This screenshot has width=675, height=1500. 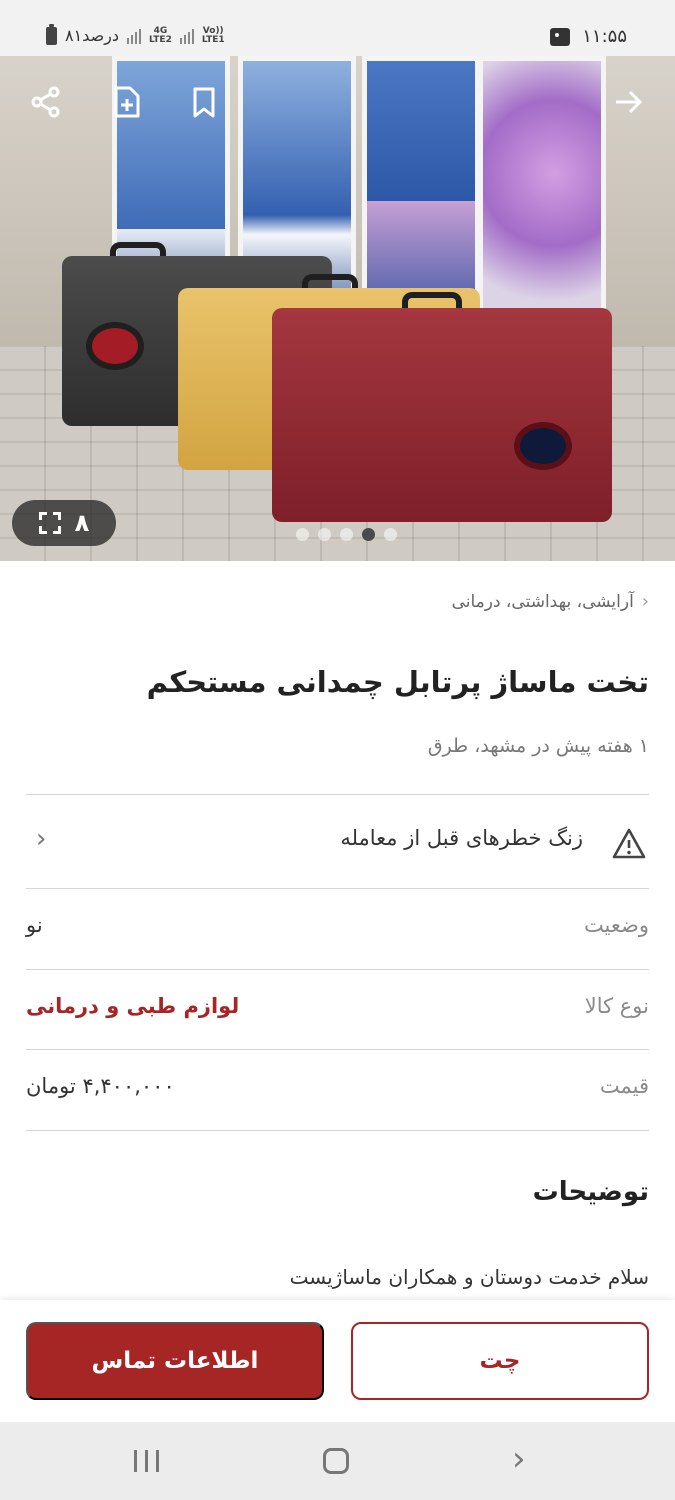 I want to click on scam-warning-row: زنگ خطرهای قبل از معامله ‹, so click(x=337, y=842).